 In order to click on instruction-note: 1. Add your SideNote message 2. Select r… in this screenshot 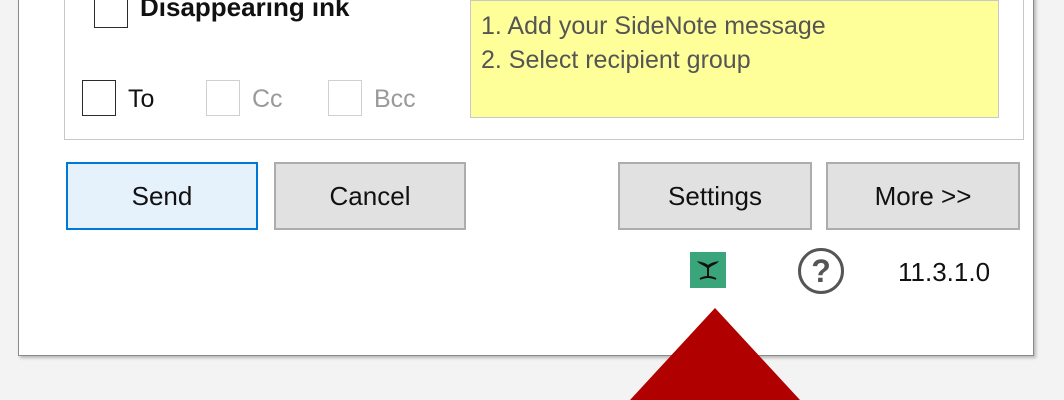, I will do `click(734, 59)`.